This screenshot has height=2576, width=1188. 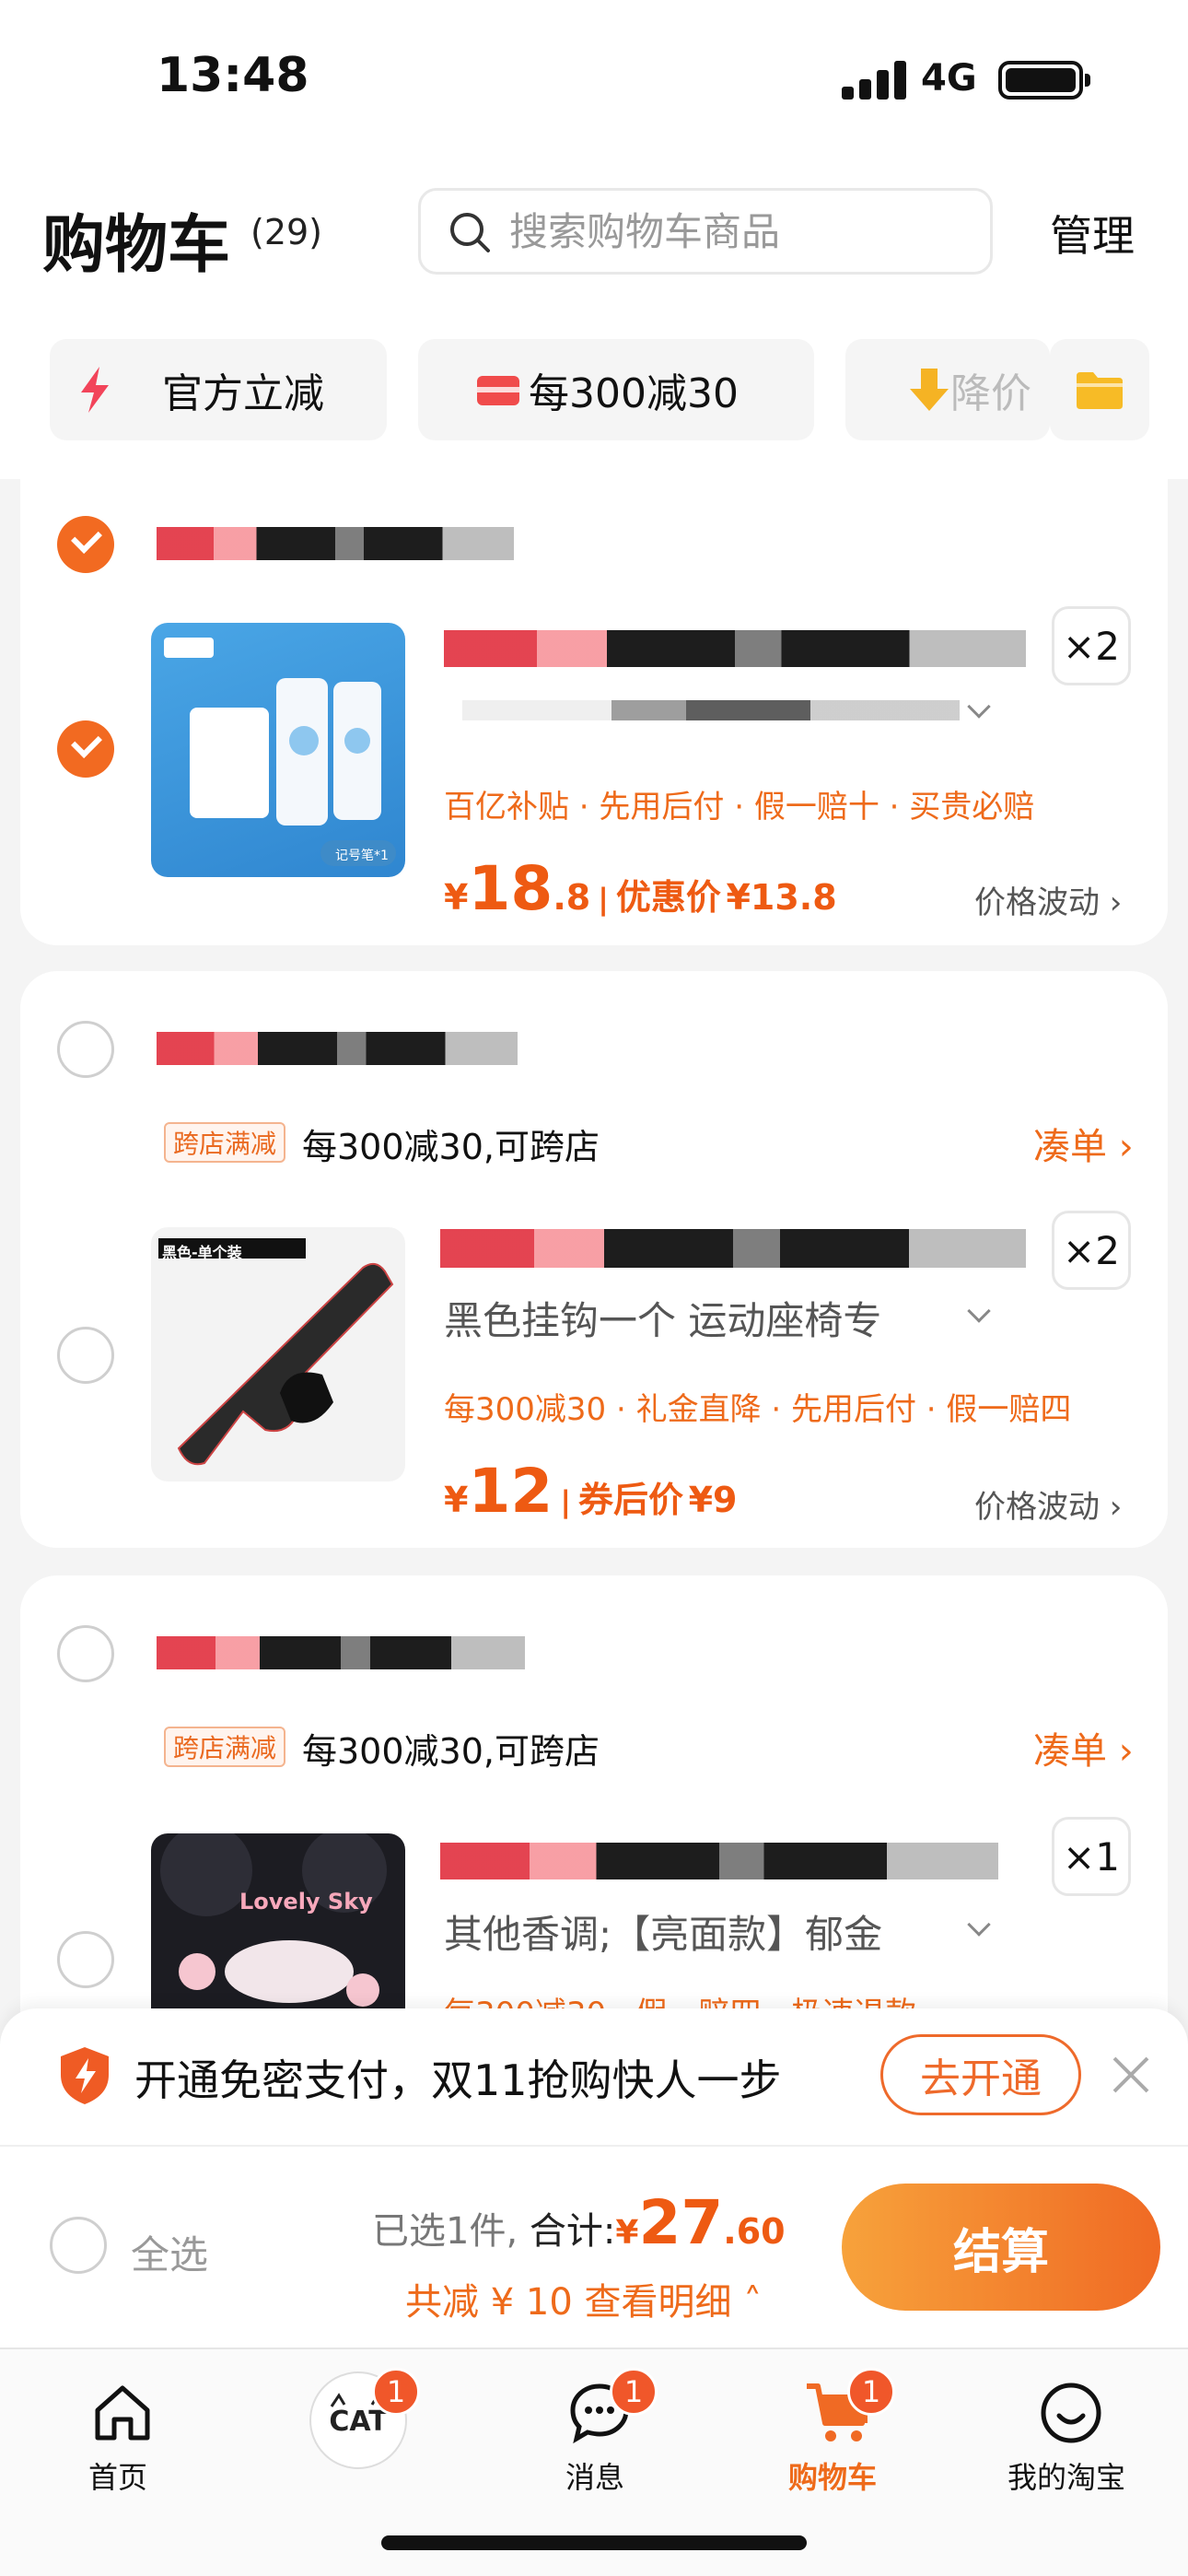 I want to click on product-image: 记号笔*1, so click(x=278, y=750).